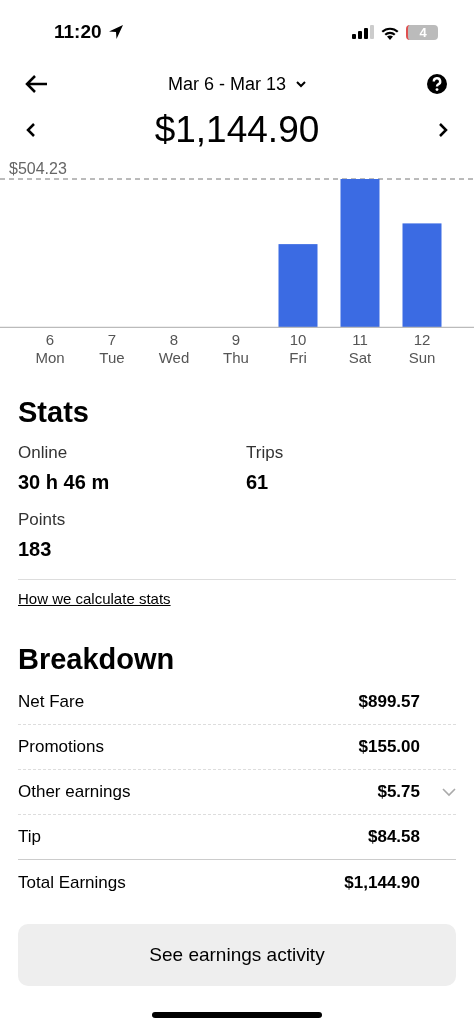  I want to click on breakdown-amount: $84.58, so click(394, 837).